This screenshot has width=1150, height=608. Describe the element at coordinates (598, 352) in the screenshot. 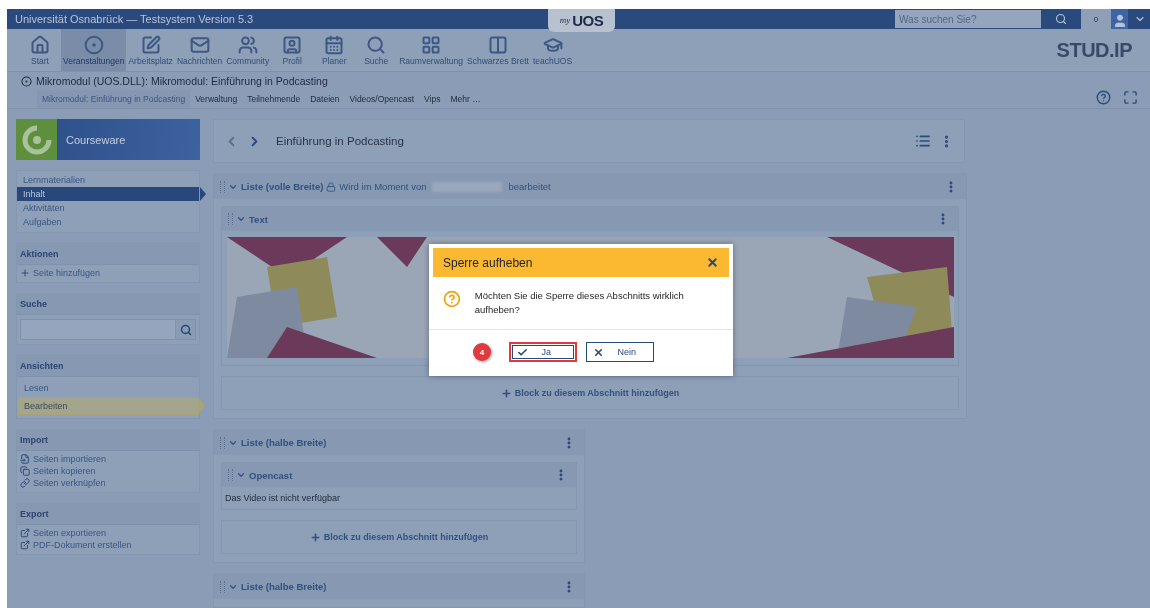

I see `close-icon` at that location.